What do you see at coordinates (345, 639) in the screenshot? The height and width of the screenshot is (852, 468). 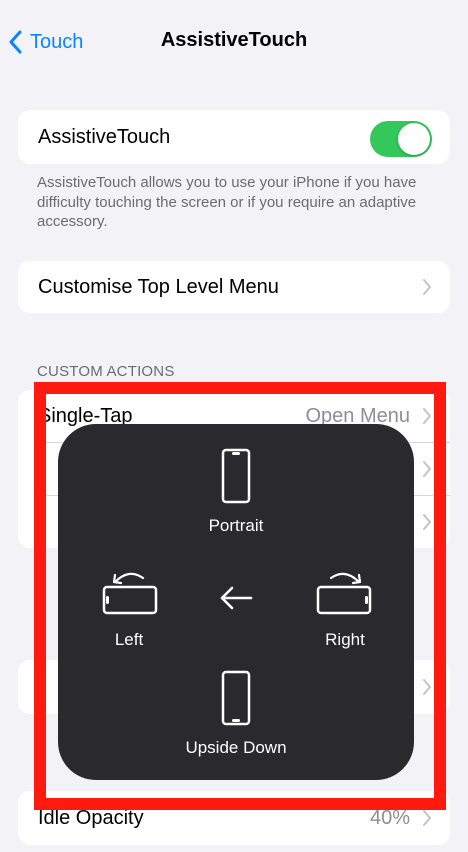 I see `right-label: Right` at bounding box center [345, 639].